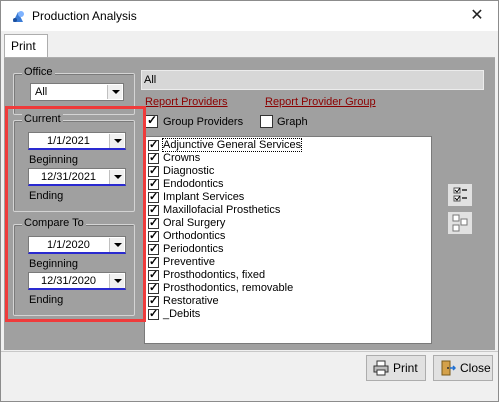 This screenshot has height=402, width=499. I want to click on exit-door-icon, so click(448, 368).